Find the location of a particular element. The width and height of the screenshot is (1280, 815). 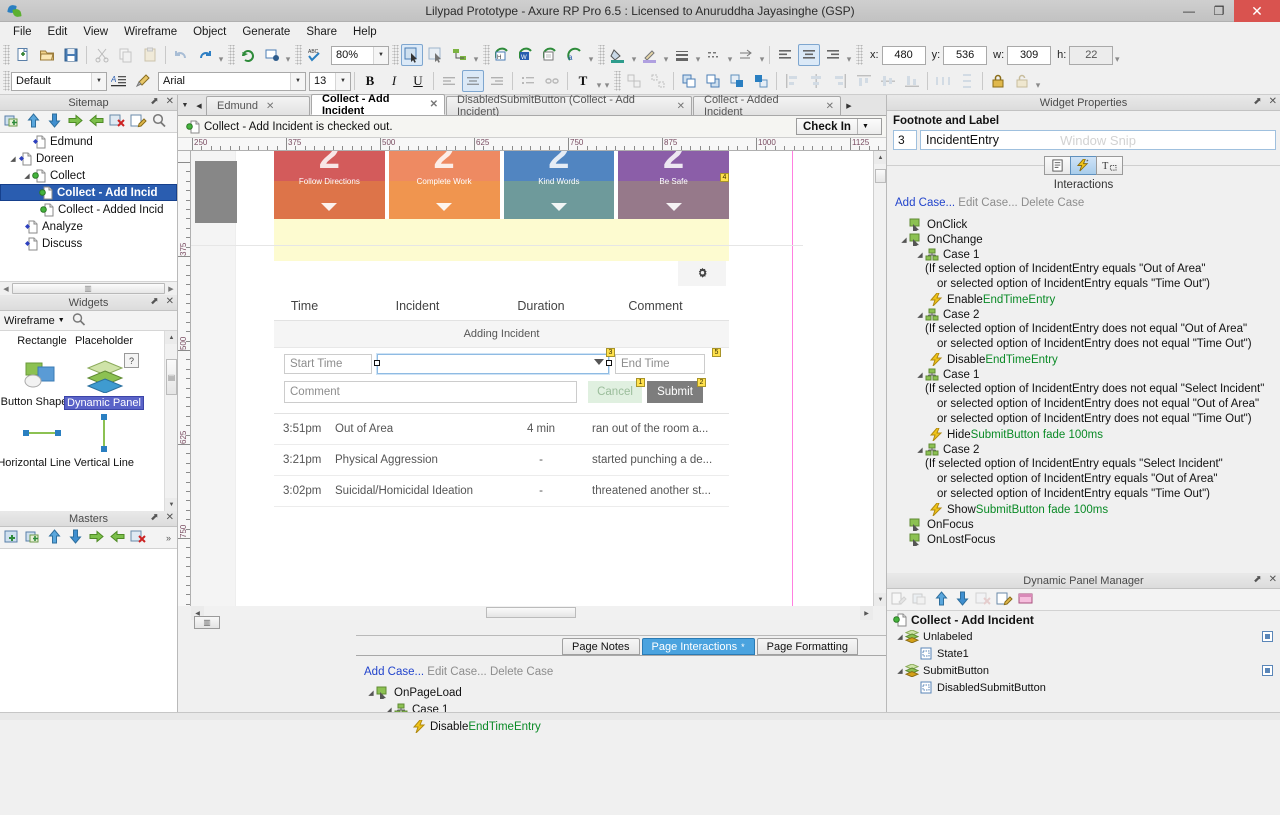

line-width-icon is located at coordinates (682, 55).